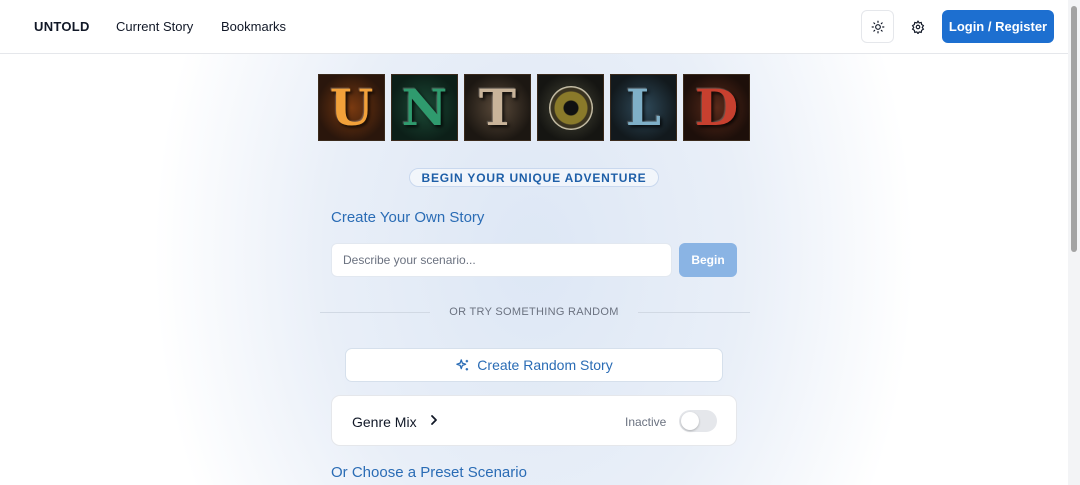 This screenshot has height=485, width=1080. I want to click on genre-mix-label: Genre Mix, so click(384, 422).